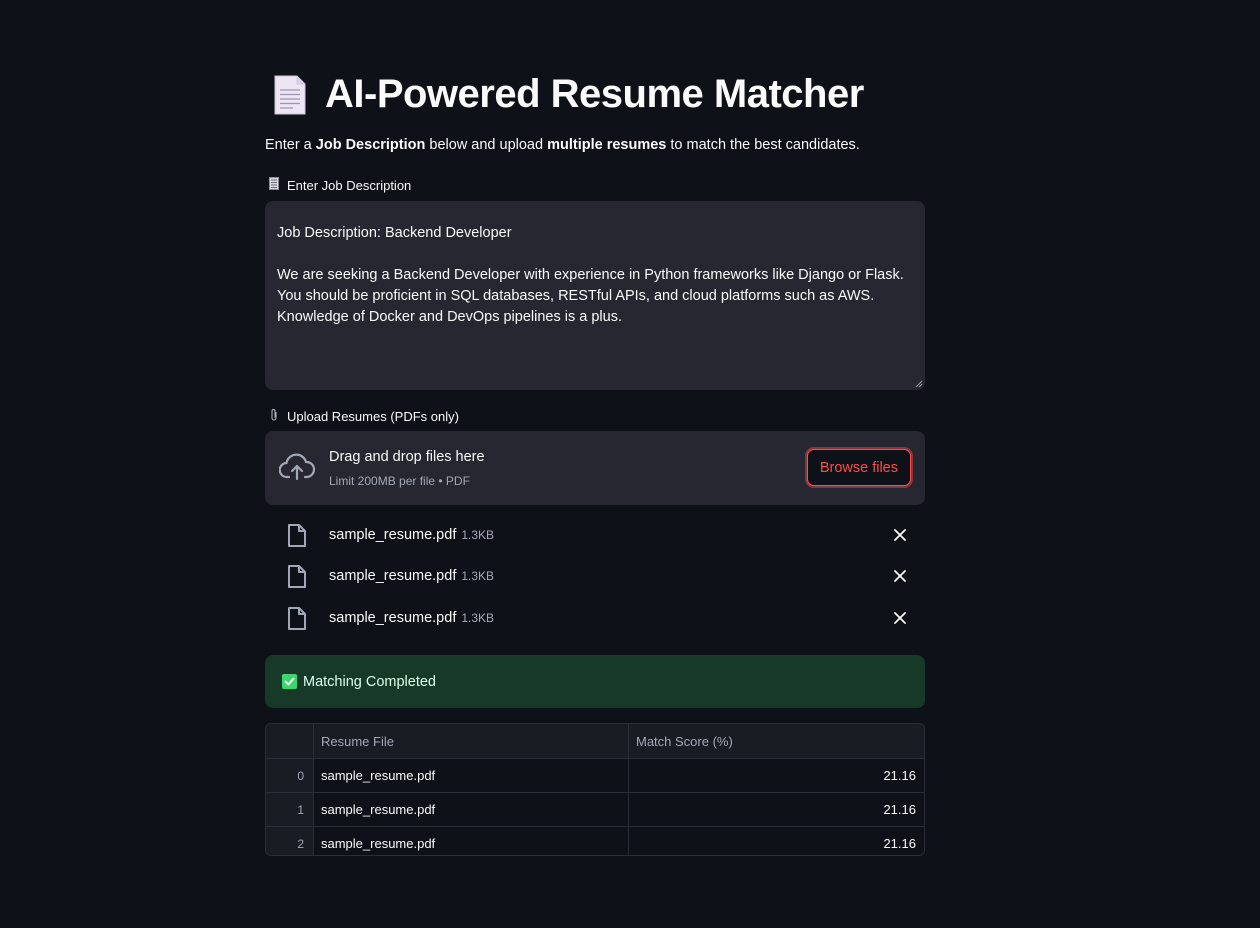 Image resolution: width=1260 pixels, height=928 pixels. Describe the element at coordinates (290, 741) in the screenshot. I see `index-column-header` at that location.